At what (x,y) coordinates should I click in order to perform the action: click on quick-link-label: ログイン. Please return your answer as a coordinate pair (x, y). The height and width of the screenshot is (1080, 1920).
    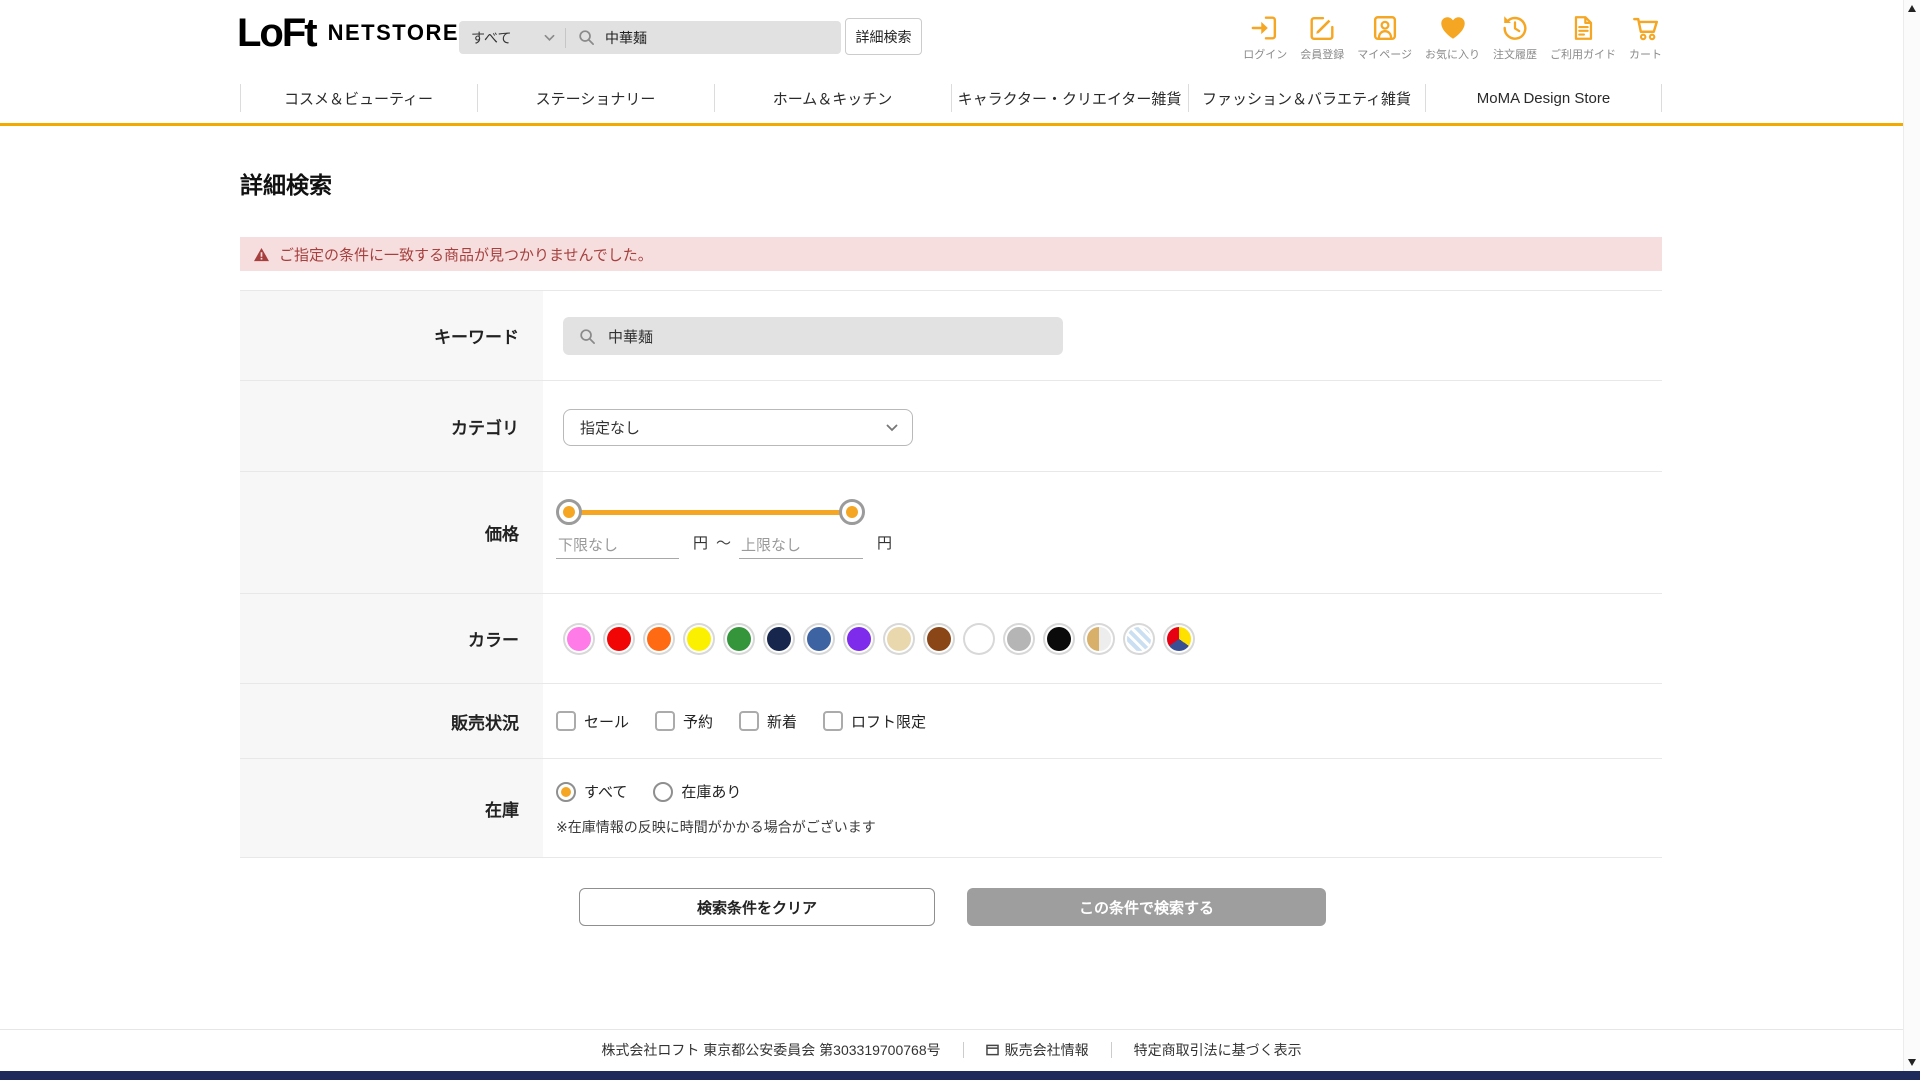
    Looking at the image, I should click on (1265, 55).